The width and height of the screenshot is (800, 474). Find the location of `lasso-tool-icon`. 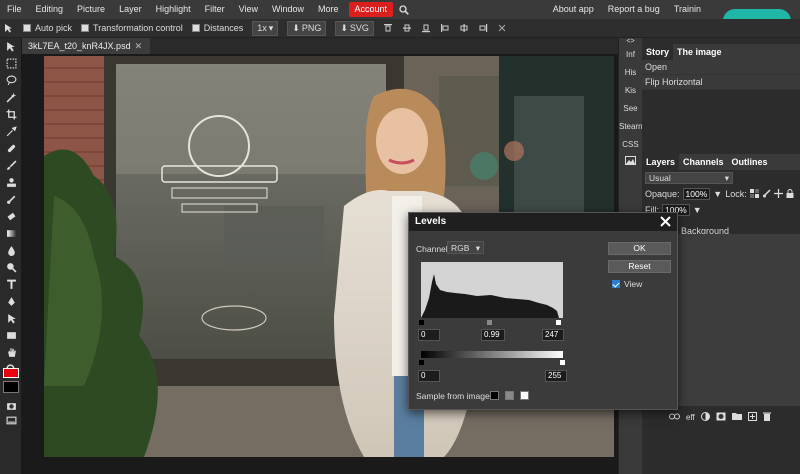

lasso-tool-icon is located at coordinates (11, 80).